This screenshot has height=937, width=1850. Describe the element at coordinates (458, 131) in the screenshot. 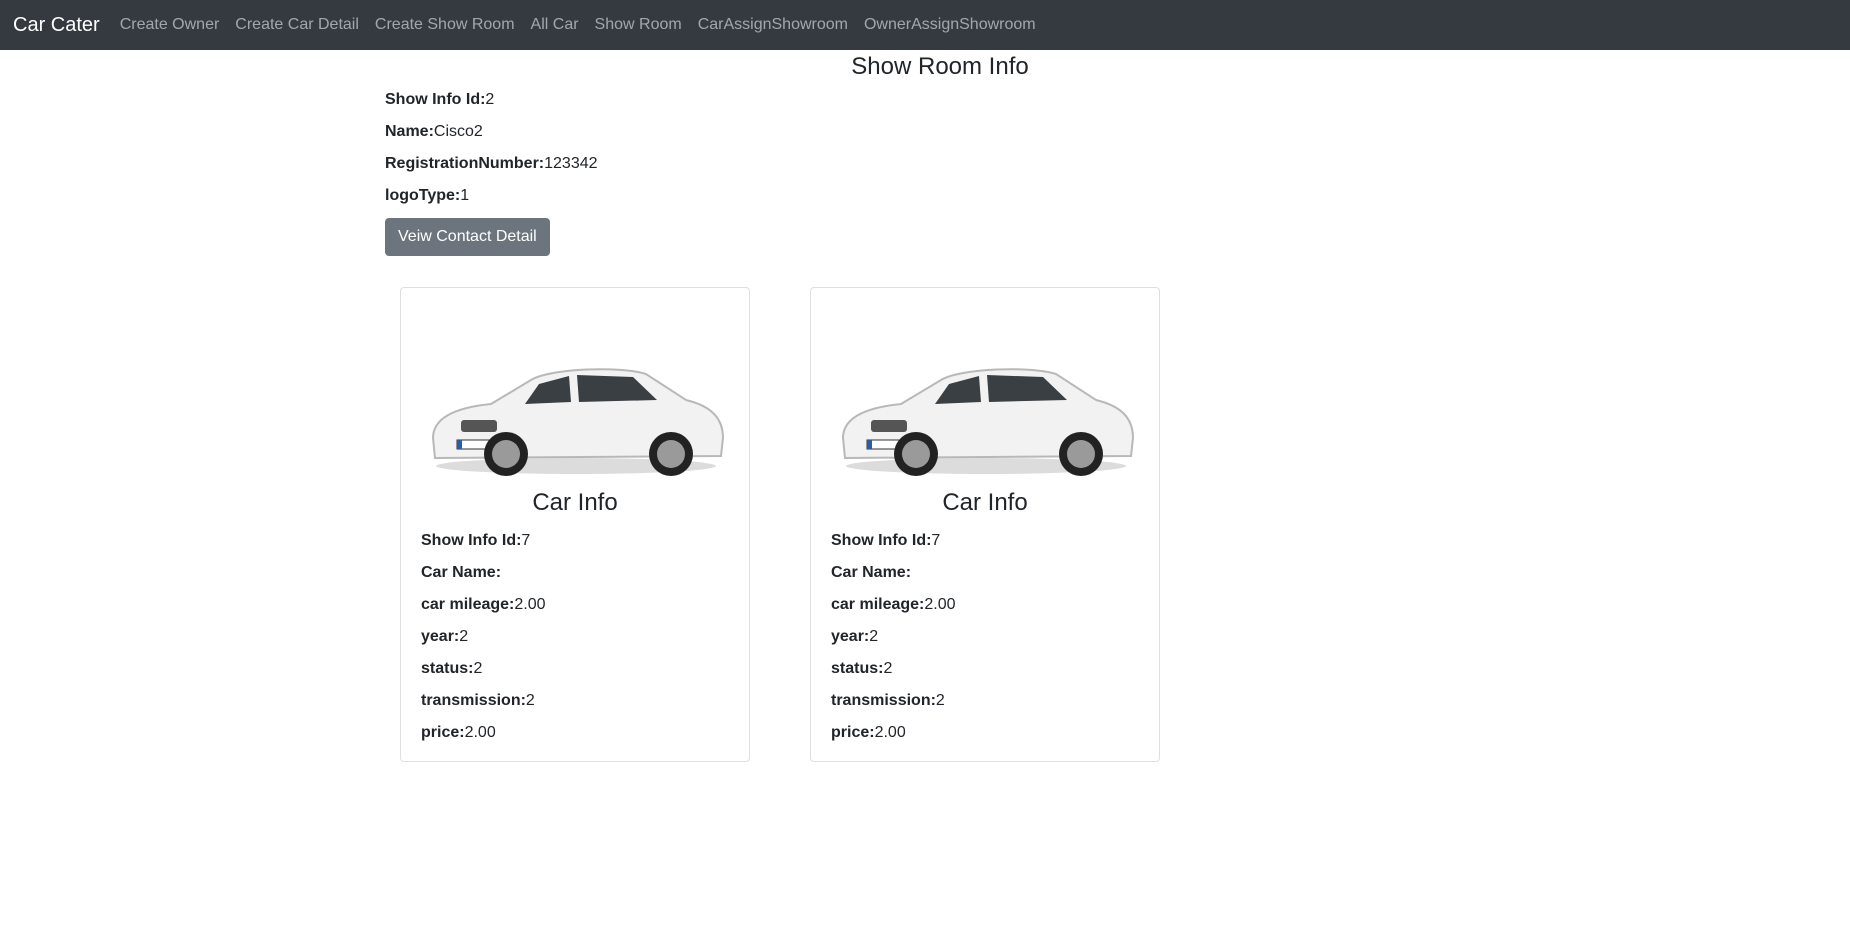

I see `field-value: Cisco2` at that location.